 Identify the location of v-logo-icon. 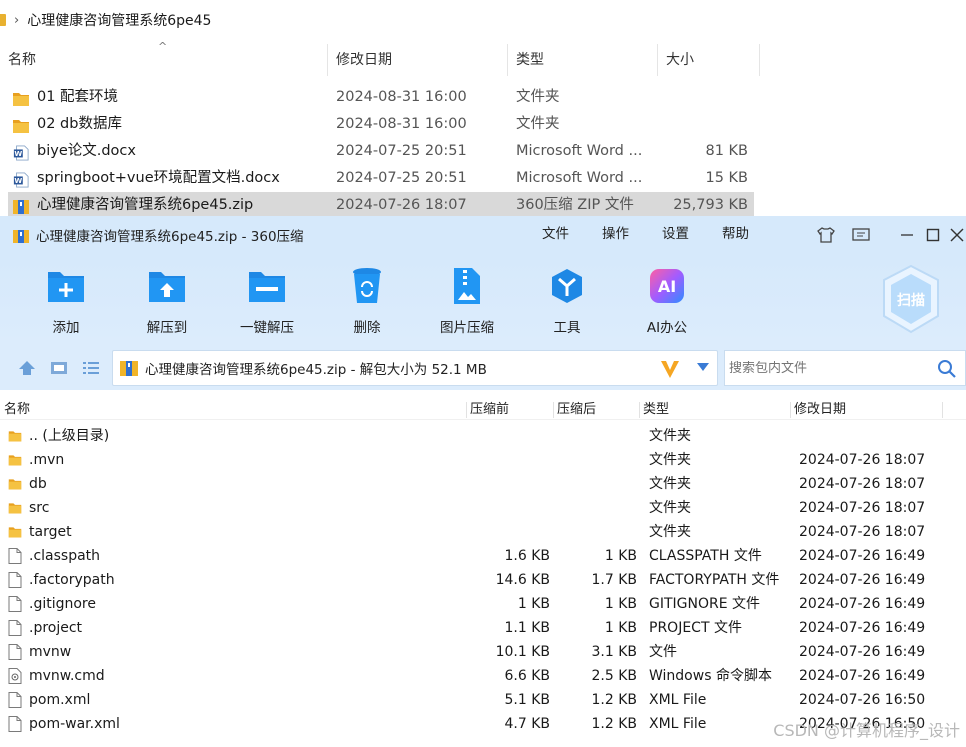
(670, 369).